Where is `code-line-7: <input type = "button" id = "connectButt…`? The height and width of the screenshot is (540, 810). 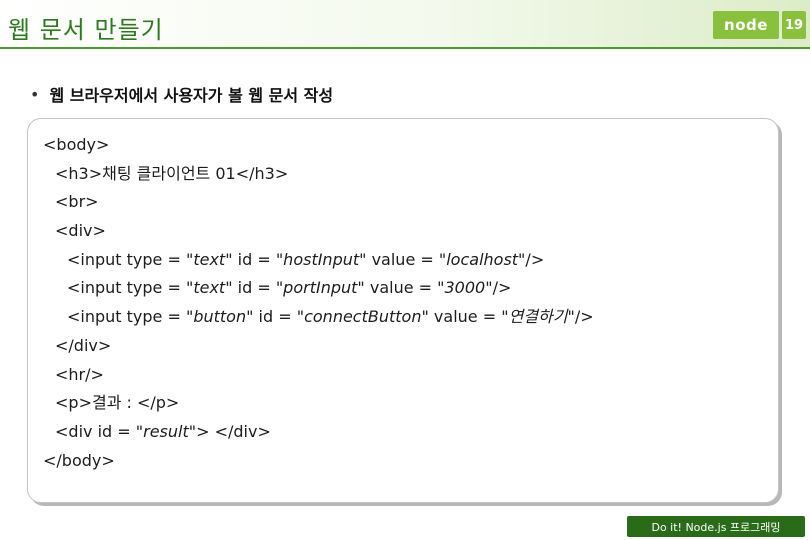
code-line-7: <input type = "button" id = "connectButt… is located at coordinates (403, 317).